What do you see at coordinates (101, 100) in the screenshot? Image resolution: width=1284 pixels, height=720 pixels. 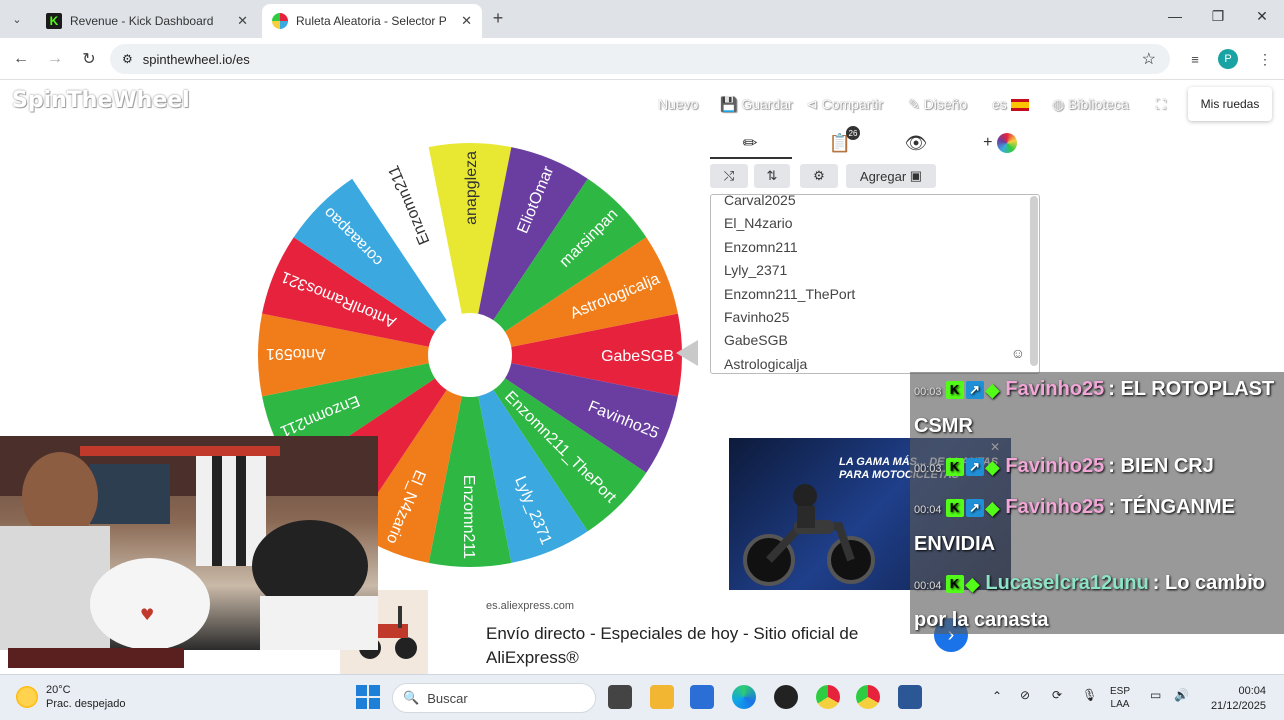 I see `site-logo: SpinTheWheel` at bounding box center [101, 100].